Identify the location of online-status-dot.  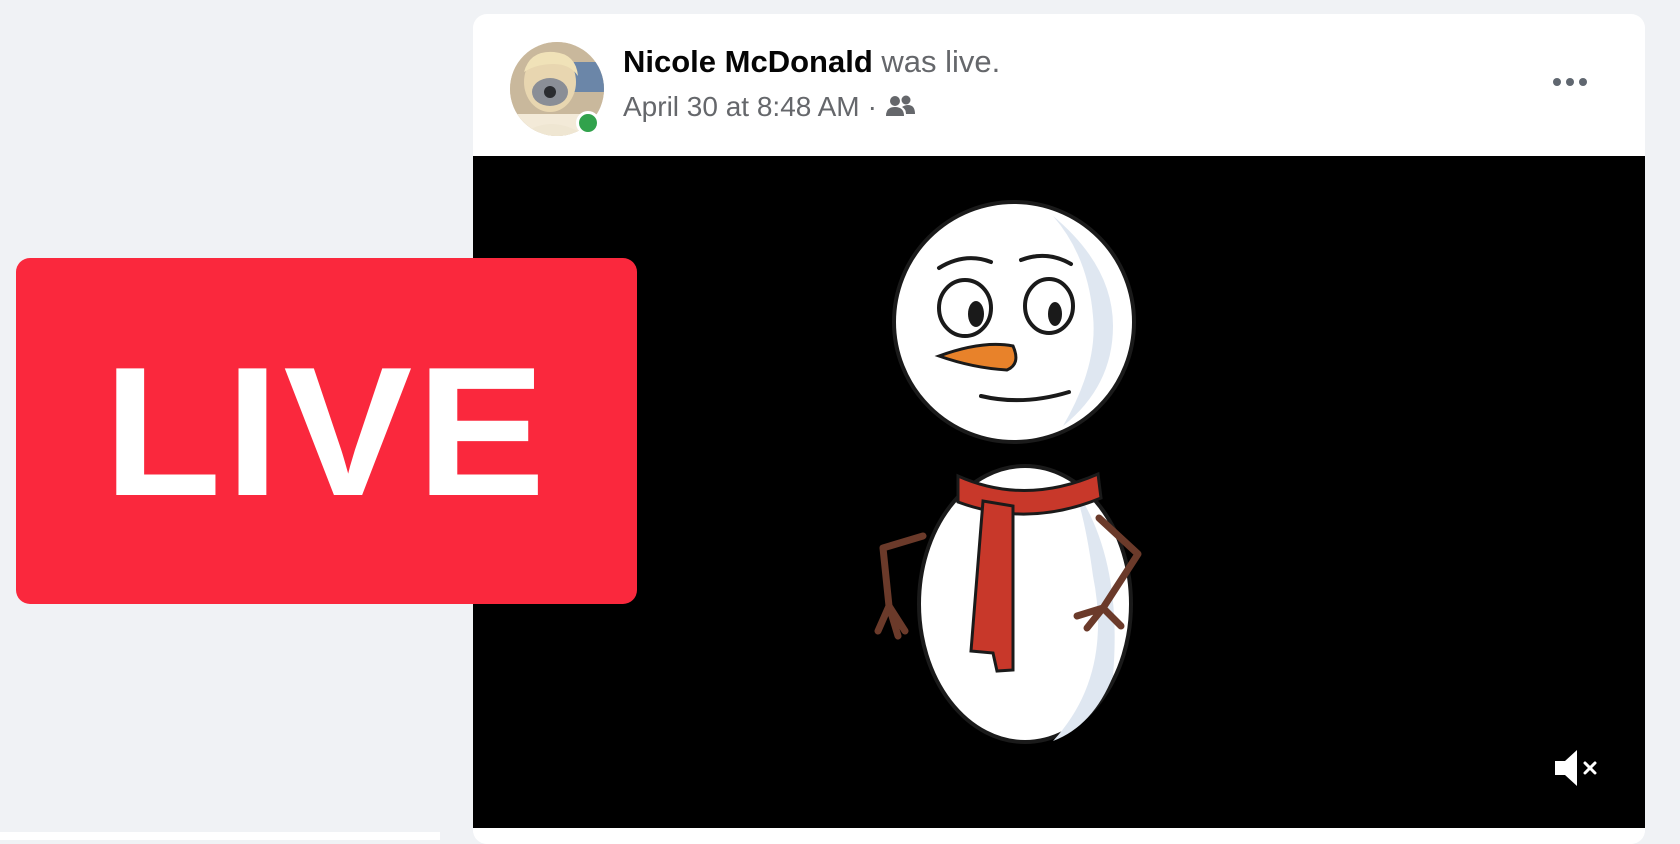
(588, 123).